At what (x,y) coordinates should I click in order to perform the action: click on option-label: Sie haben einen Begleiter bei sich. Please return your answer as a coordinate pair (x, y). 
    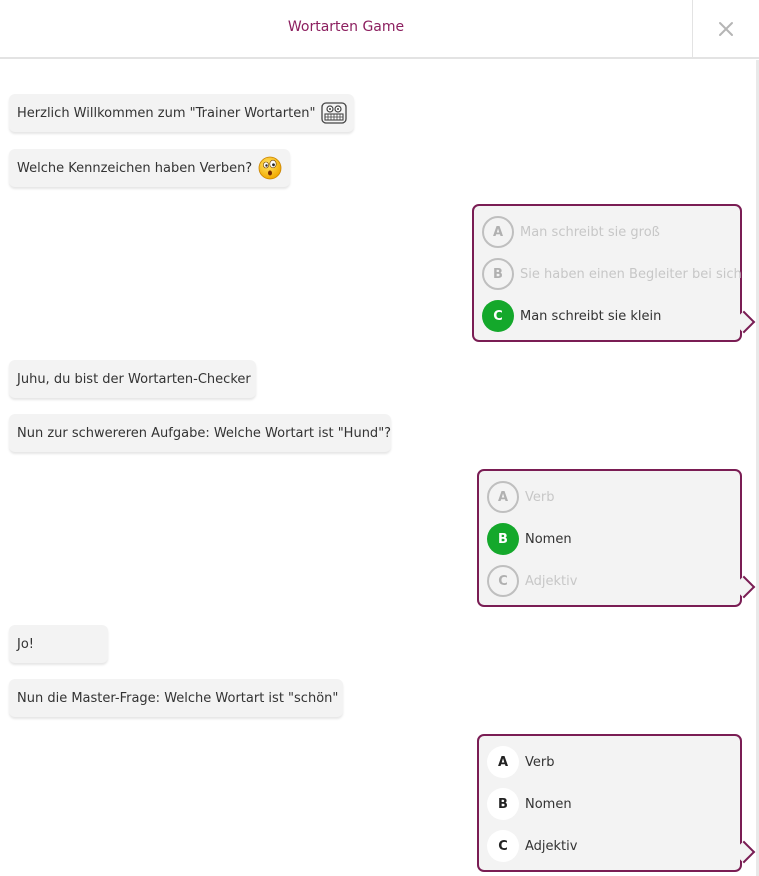
    Looking at the image, I should click on (631, 274).